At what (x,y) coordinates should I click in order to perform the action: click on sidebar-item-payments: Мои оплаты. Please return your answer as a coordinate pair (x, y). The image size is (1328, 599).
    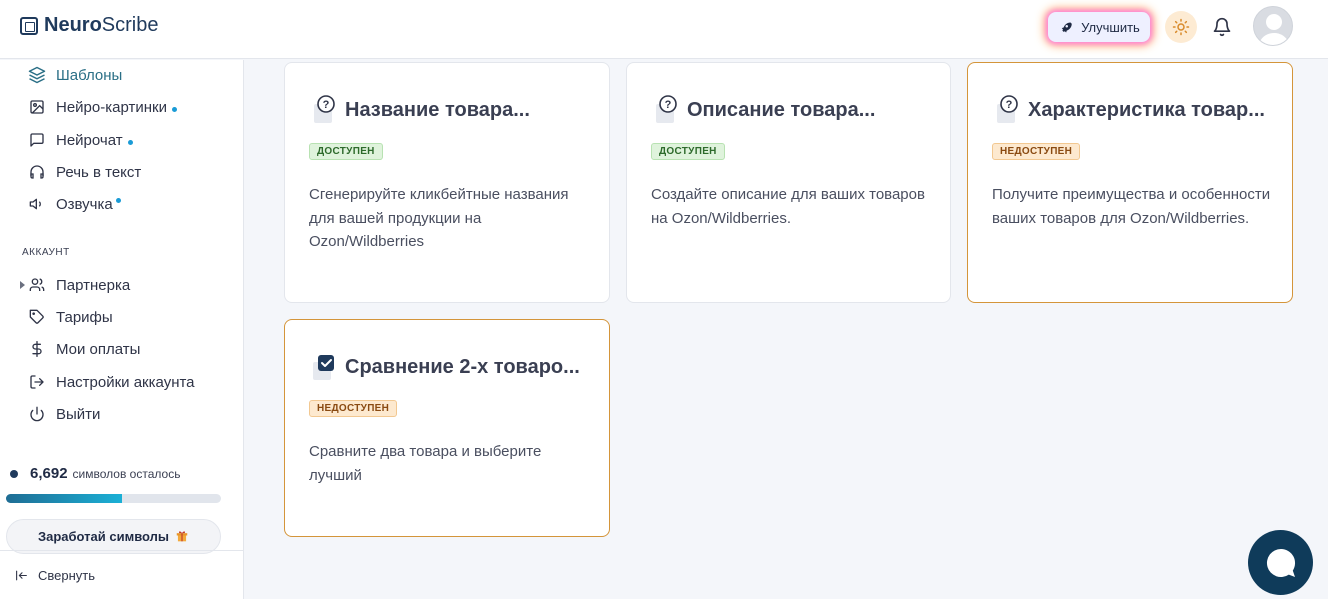
    Looking at the image, I should click on (84, 349).